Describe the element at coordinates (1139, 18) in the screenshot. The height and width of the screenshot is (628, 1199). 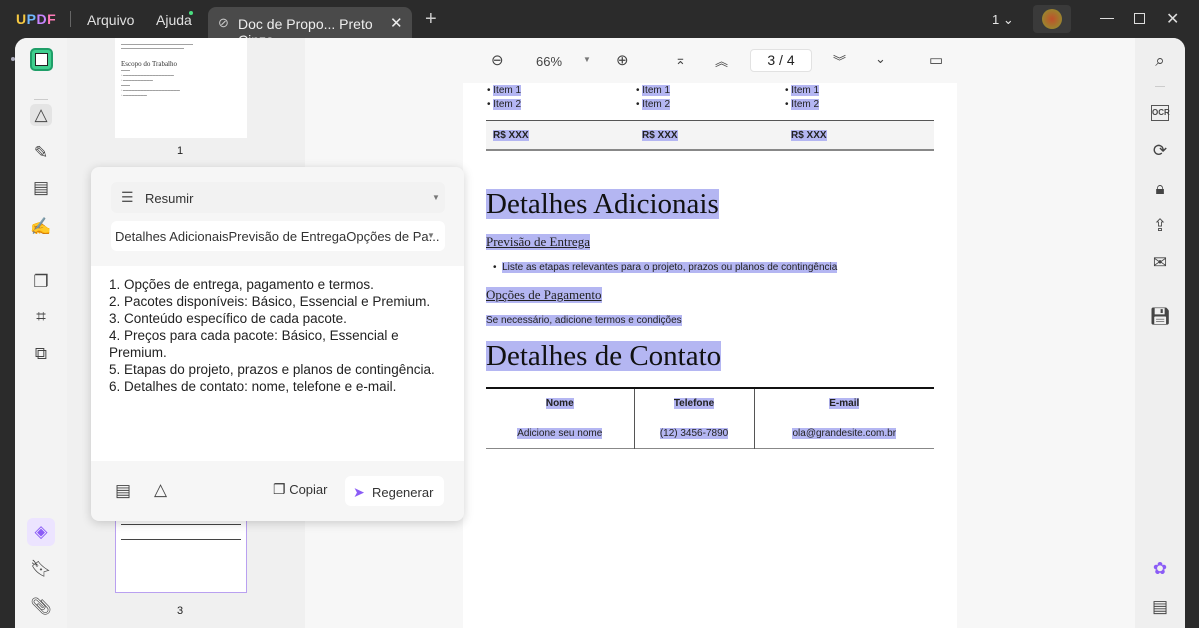
I see `maximize-button` at that location.